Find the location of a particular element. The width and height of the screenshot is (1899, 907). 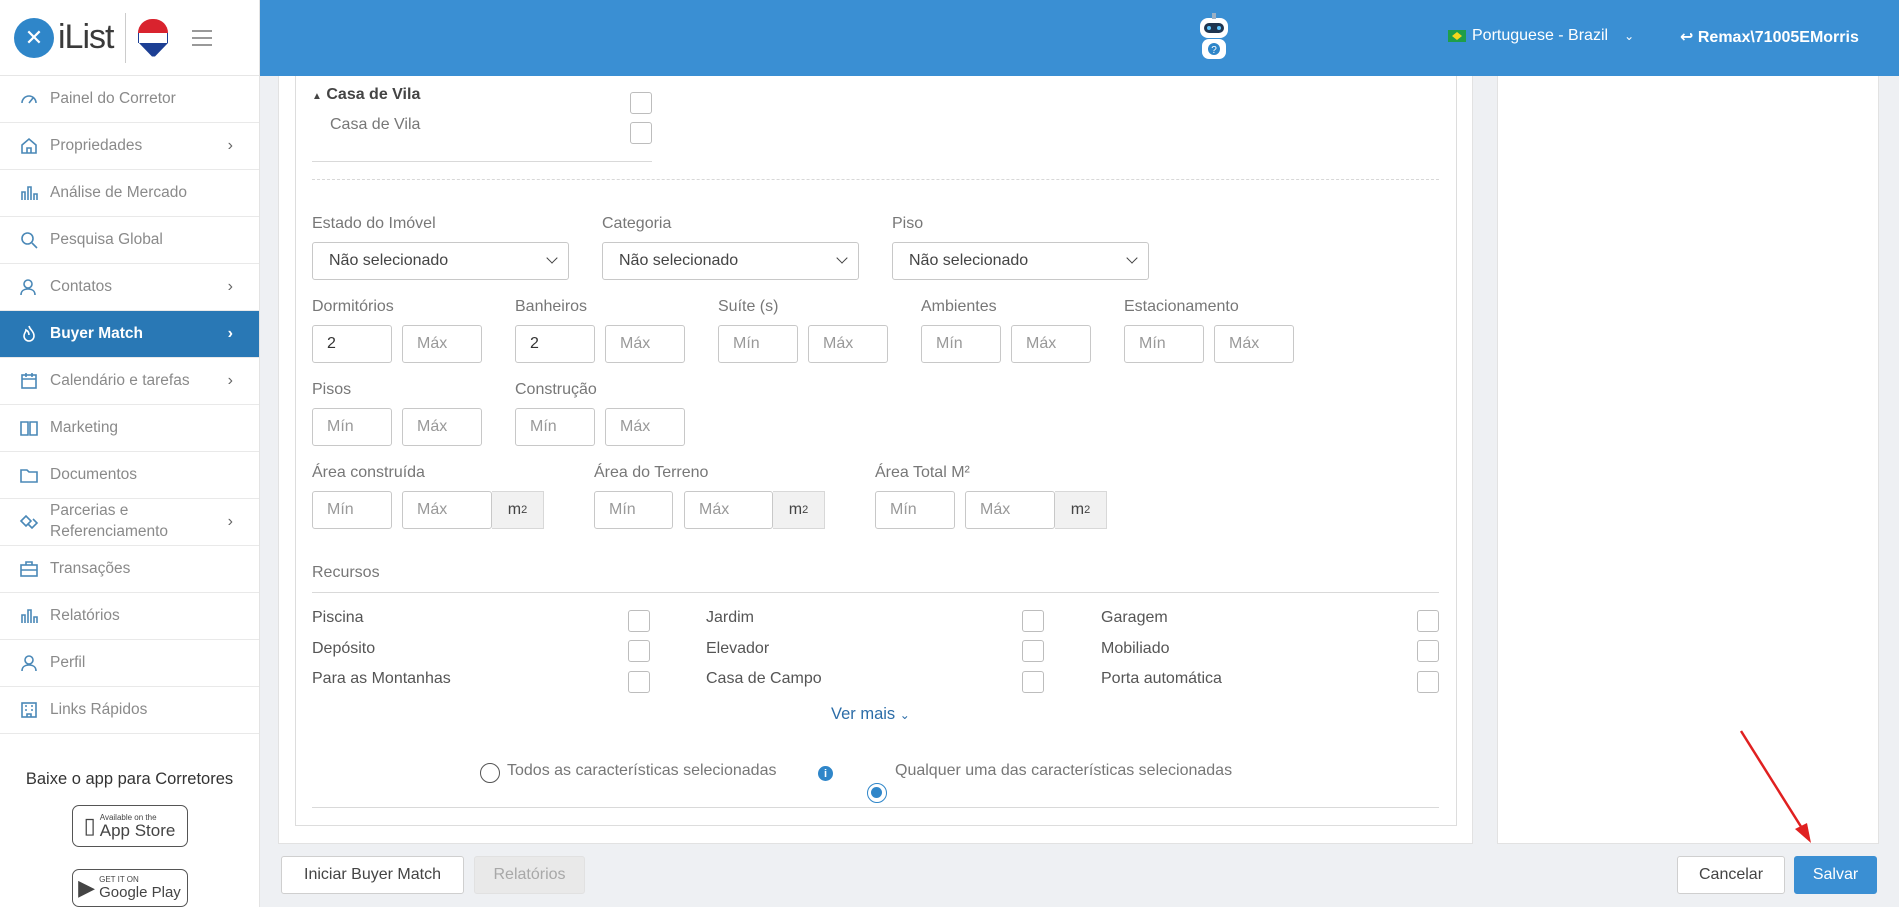

pisos-min-input is located at coordinates (352, 427).